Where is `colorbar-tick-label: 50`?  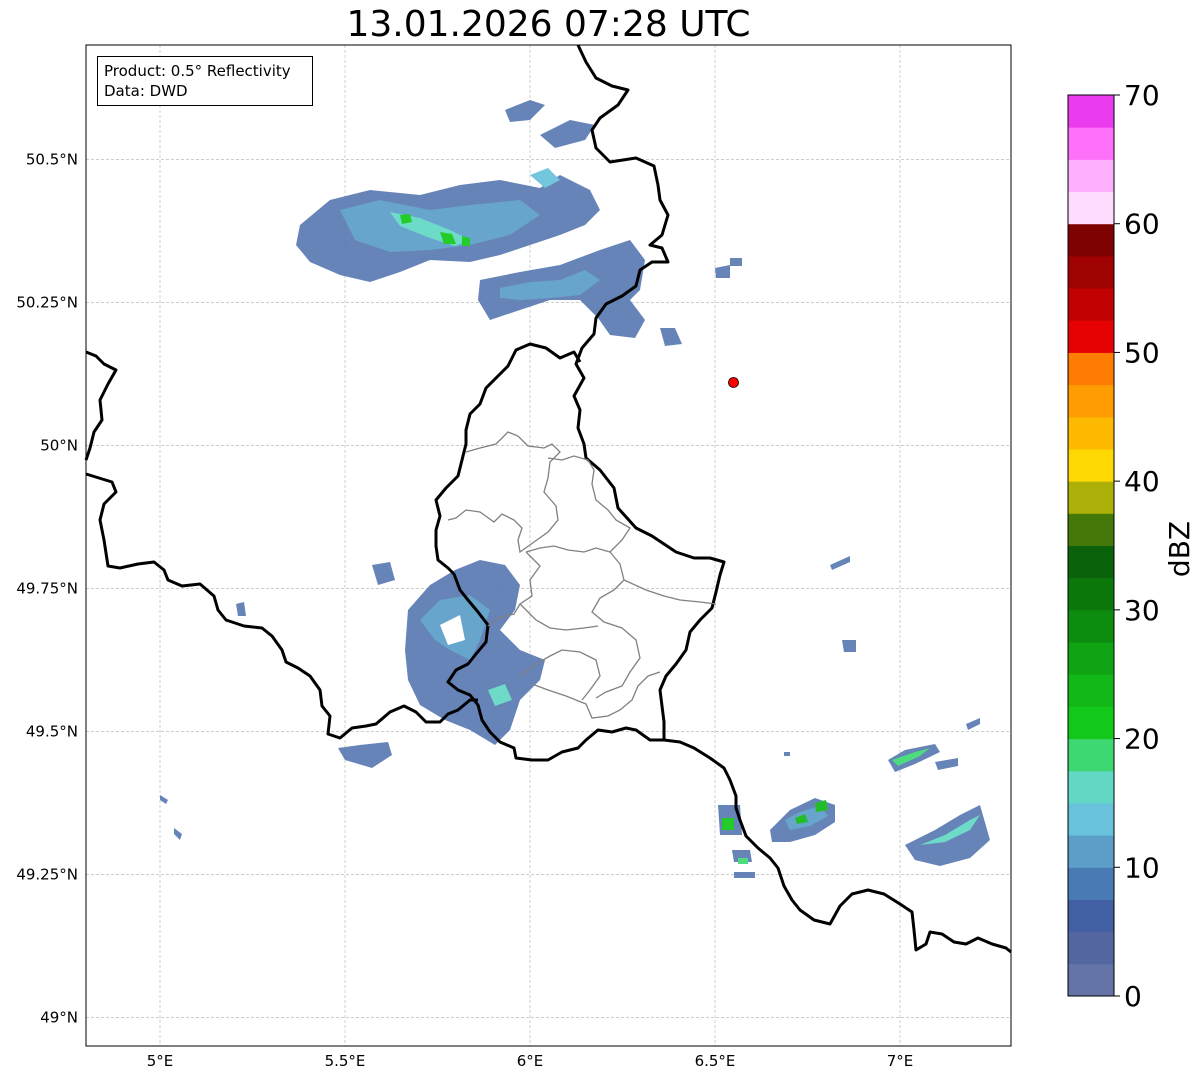 colorbar-tick-label: 50 is located at coordinates (1142, 352).